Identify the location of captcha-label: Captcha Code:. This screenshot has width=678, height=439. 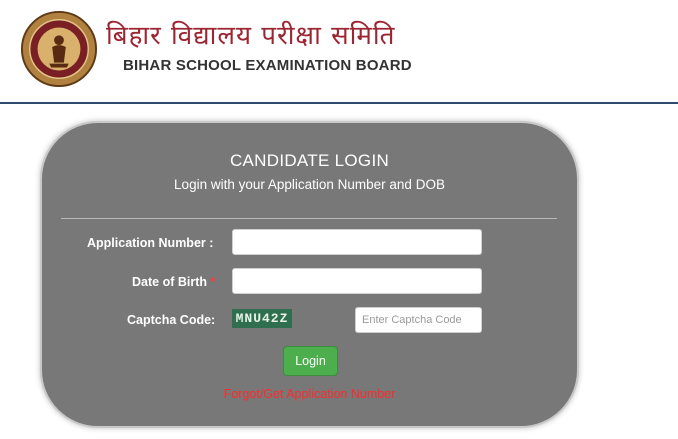
(171, 320).